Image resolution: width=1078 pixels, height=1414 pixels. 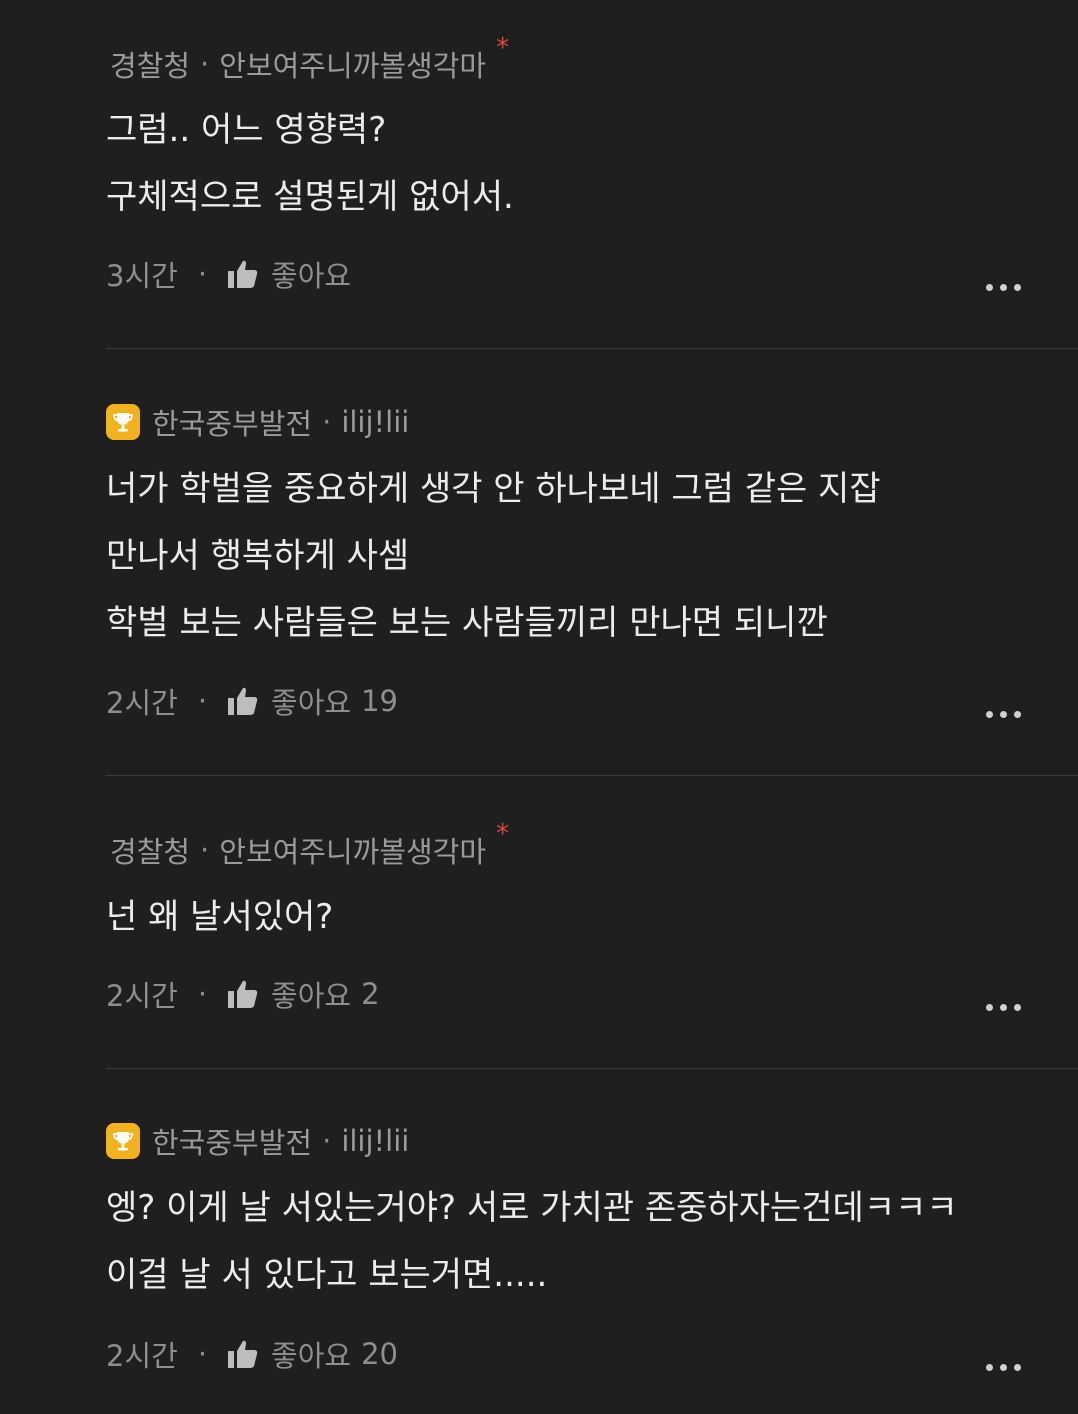 What do you see at coordinates (246, 130) in the screenshot?
I see `comment-line: 그럼.. 어느 영향력?` at bounding box center [246, 130].